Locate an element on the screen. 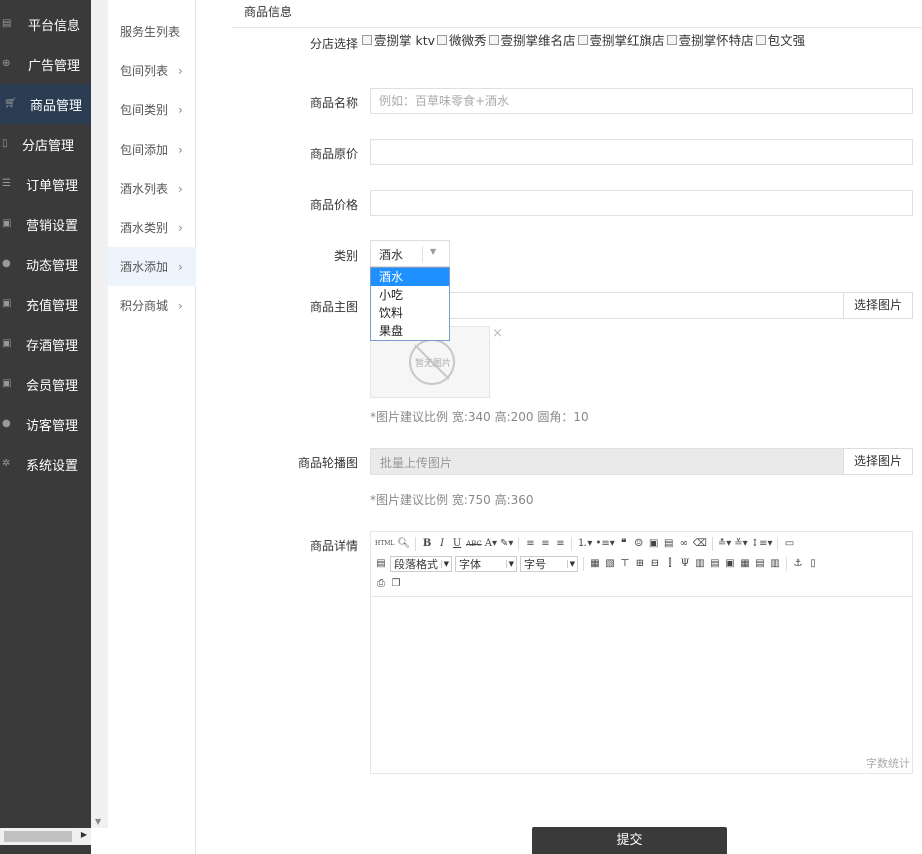  scrollbar-thumb is located at coordinates (38, 836).